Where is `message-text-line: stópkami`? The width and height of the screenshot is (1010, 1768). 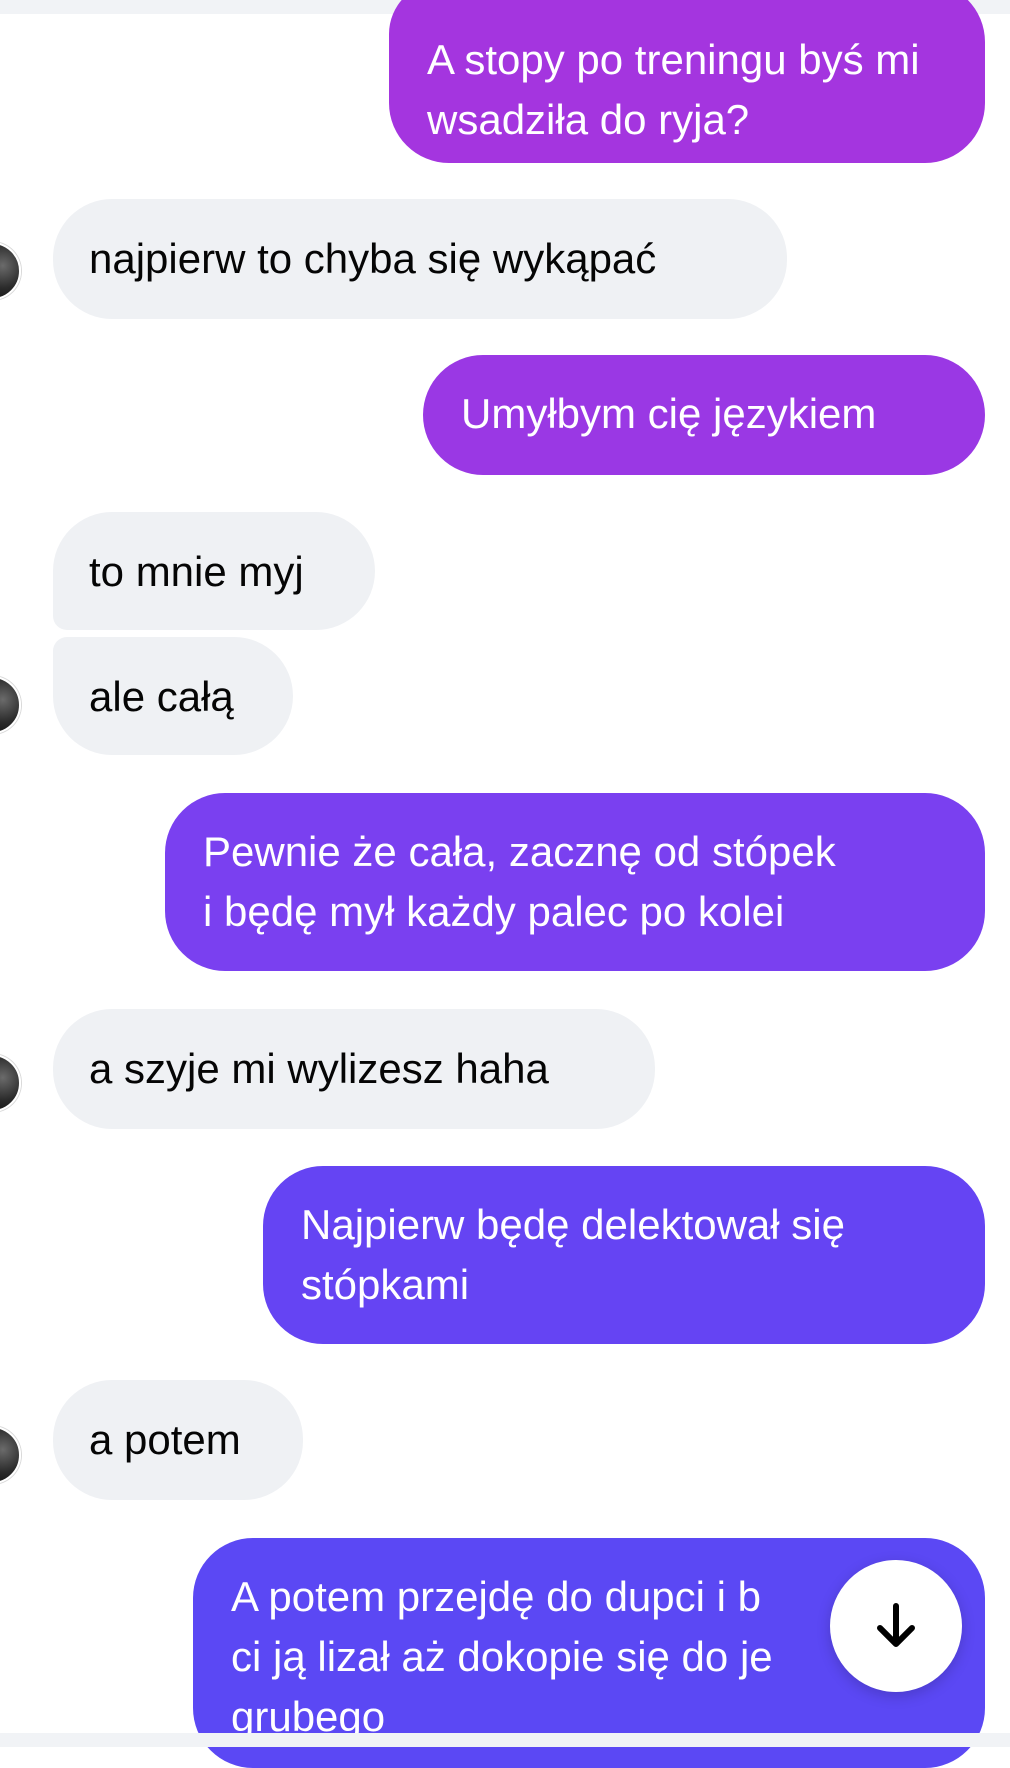 message-text-line: stópkami is located at coordinates (385, 1284).